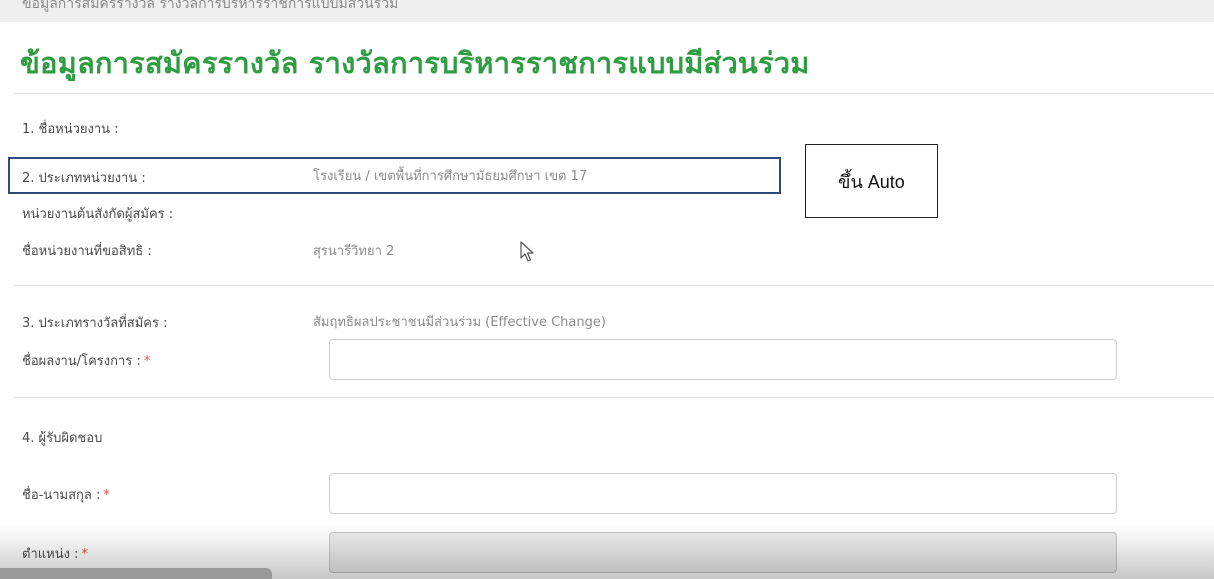 The height and width of the screenshot is (579, 1214). I want to click on auto-callout: ขึ้น Auto, so click(871, 181).